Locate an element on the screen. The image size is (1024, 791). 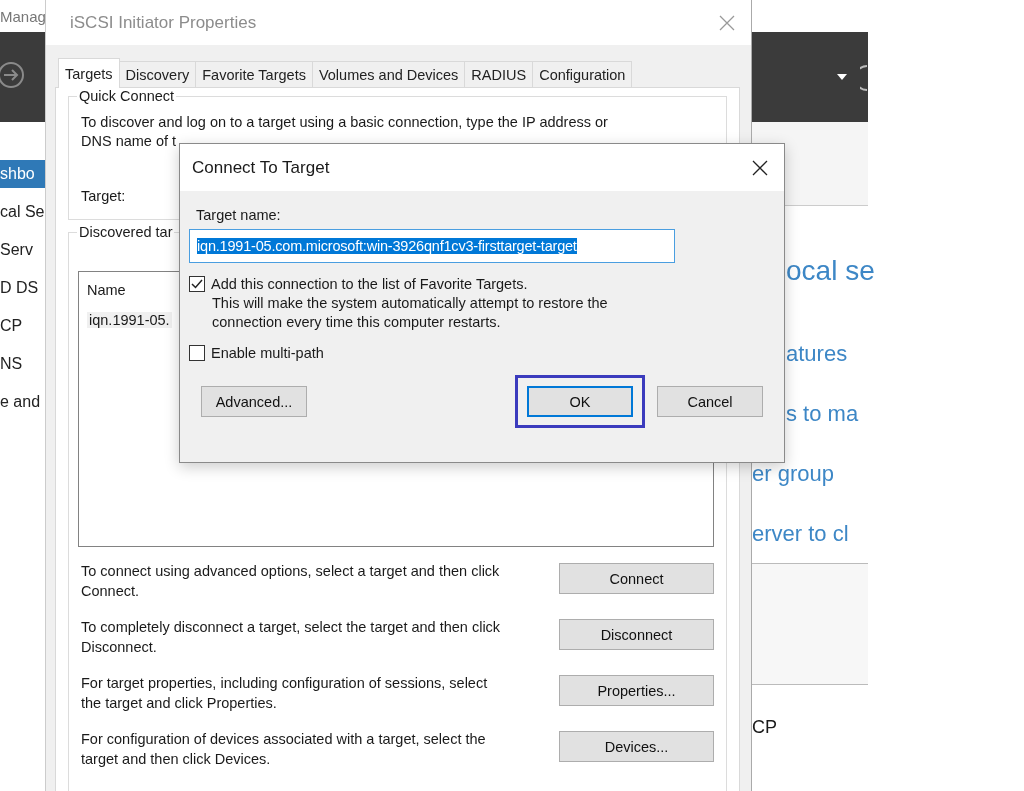
description-text: For target properties, including configuration of sessions, select the target and click Properties. is located at coordinates (284, 693).